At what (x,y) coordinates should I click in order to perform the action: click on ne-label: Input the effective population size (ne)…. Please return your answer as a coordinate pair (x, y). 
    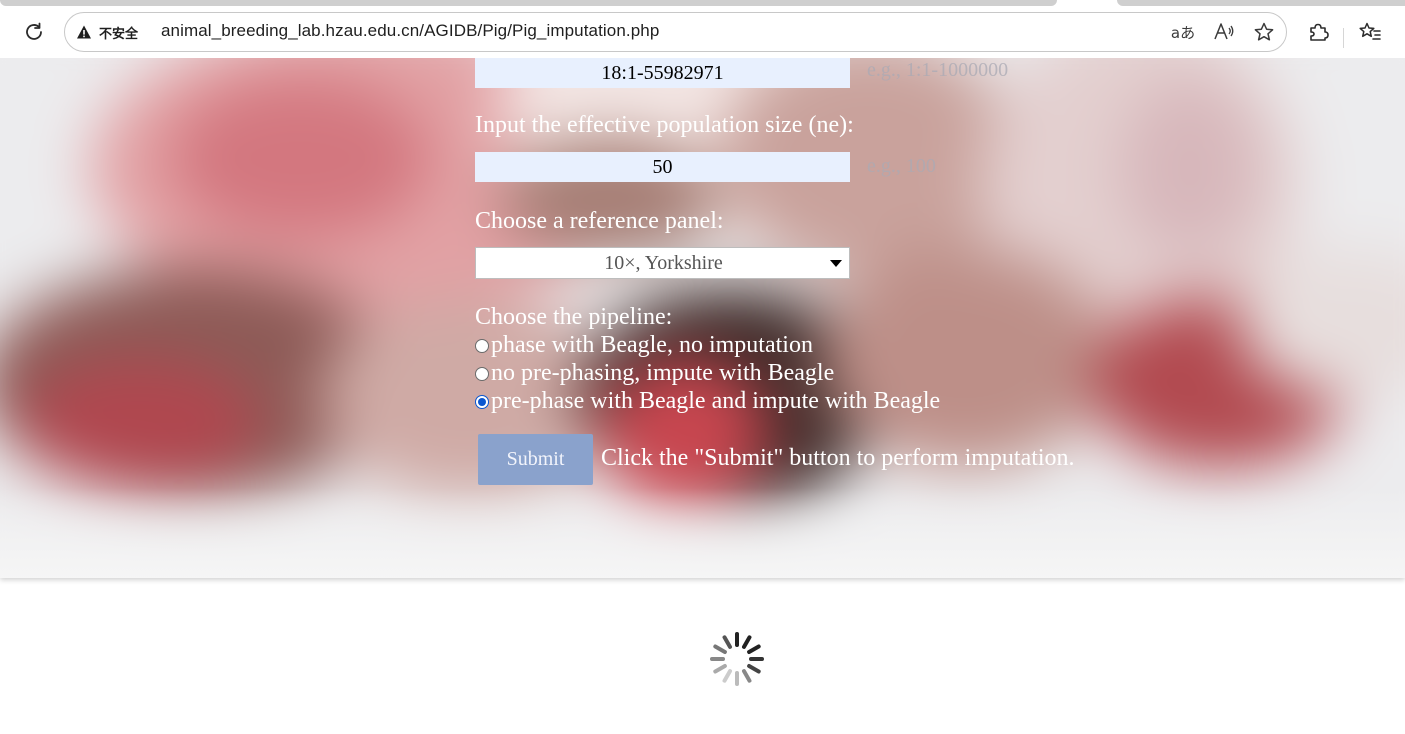
    Looking at the image, I should click on (664, 125).